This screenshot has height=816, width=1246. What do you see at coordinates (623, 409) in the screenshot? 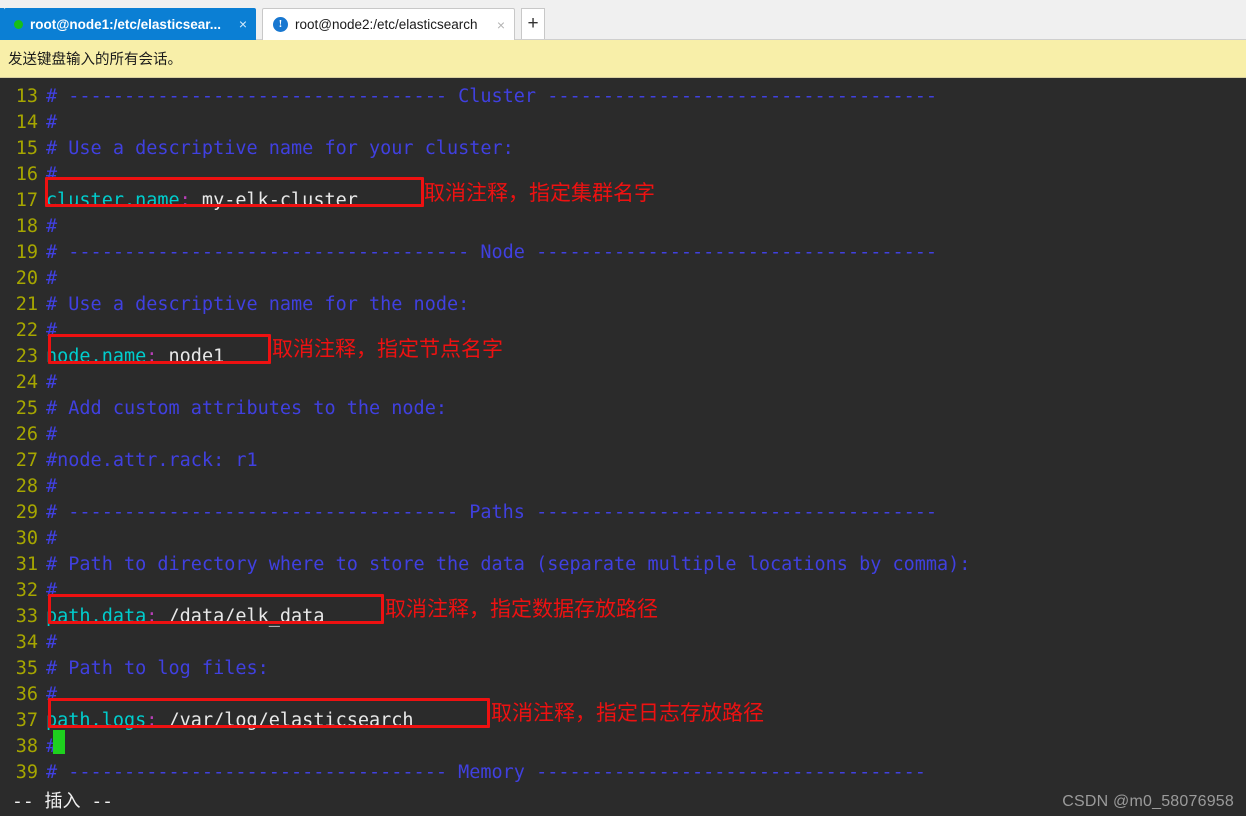
I see `editor-line: 25 # Add custom attributes to the node:` at bounding box center [623, 409].